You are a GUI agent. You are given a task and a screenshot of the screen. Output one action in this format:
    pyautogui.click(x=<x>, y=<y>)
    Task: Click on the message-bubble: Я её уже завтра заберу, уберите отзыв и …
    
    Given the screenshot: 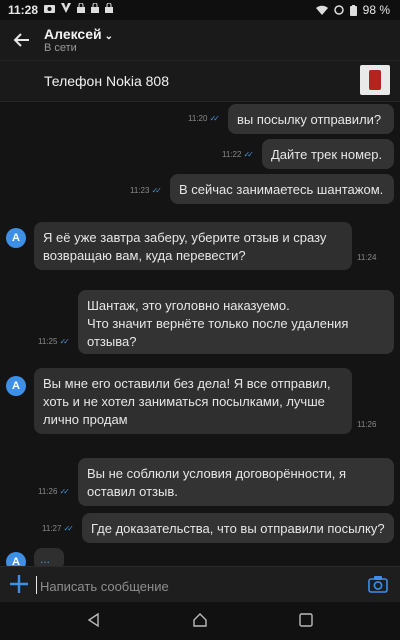 What is the action you would take?
    pyautogui.click(x=193, y=246)
    